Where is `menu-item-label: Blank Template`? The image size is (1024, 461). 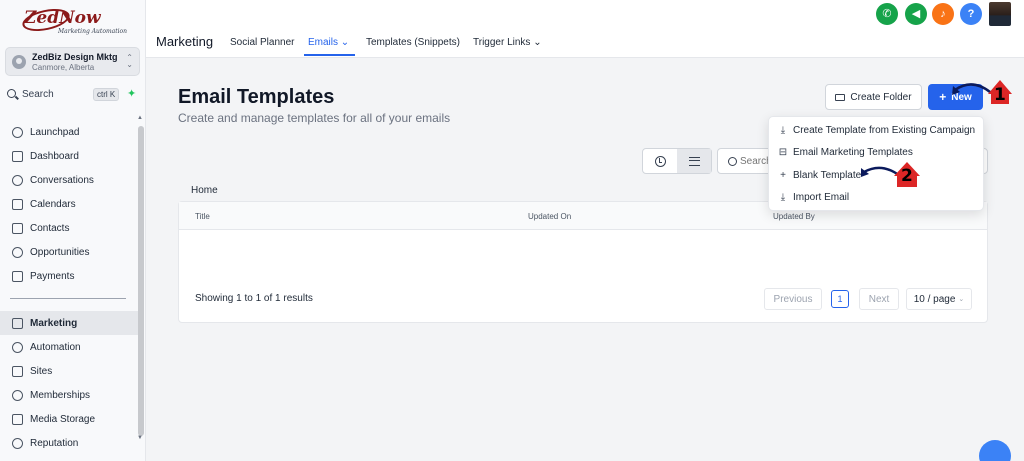 menu-item-label: Blank Template is located at coordinates (827, 175).